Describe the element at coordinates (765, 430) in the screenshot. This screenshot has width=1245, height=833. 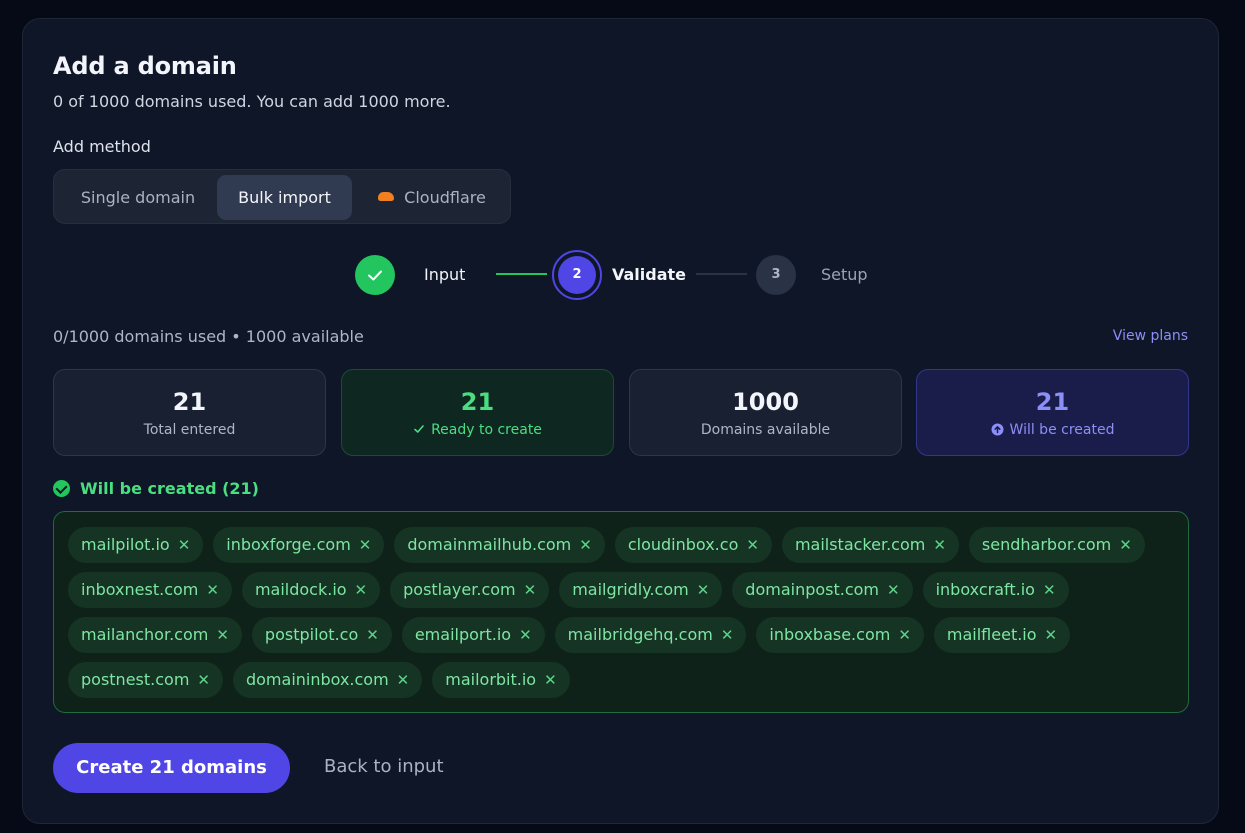
I see `stat-label: Domains available` at that location.